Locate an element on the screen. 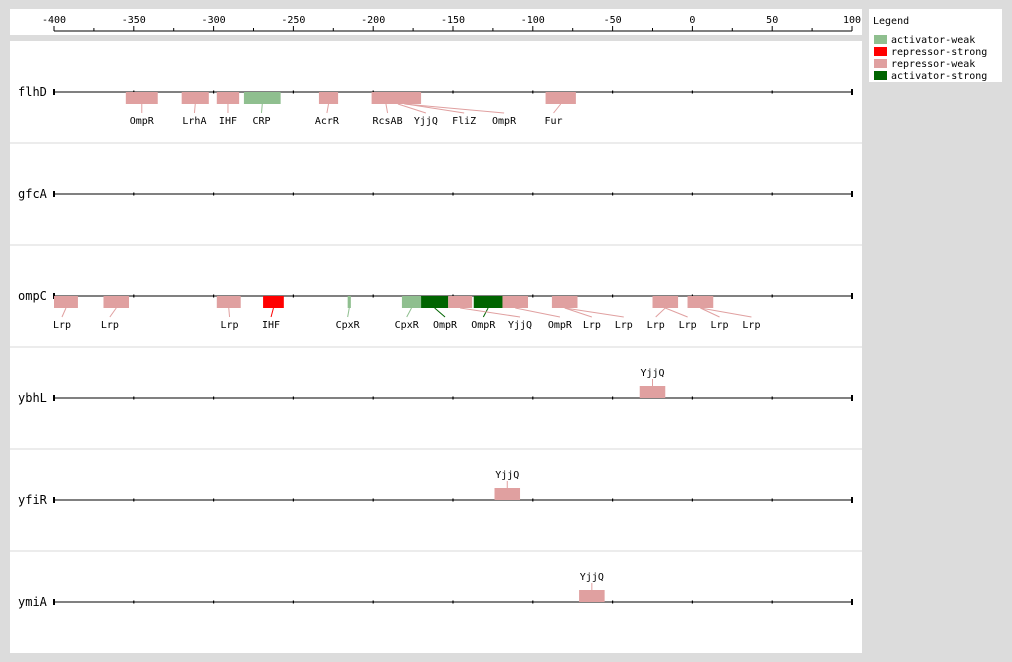 This screenshot has width=1012, height=662. axis-tick-label: -300 is located at coordinates (214, 20).